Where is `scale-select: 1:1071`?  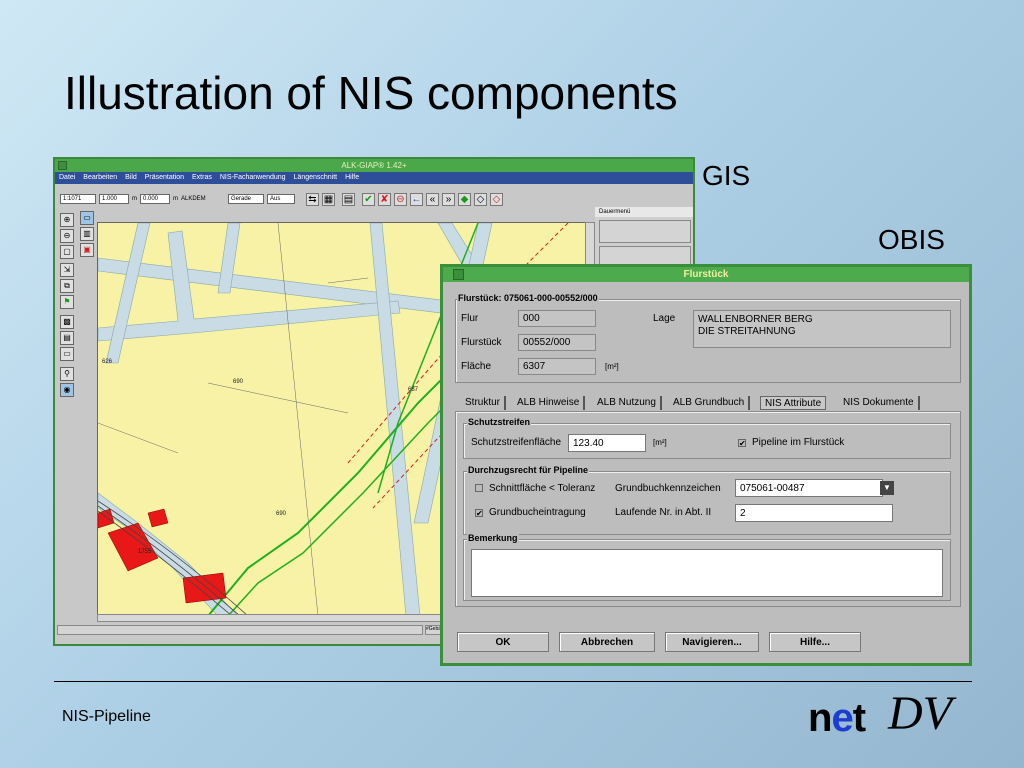
scale-select: 1:1071 is located at coordinates (78, 199).